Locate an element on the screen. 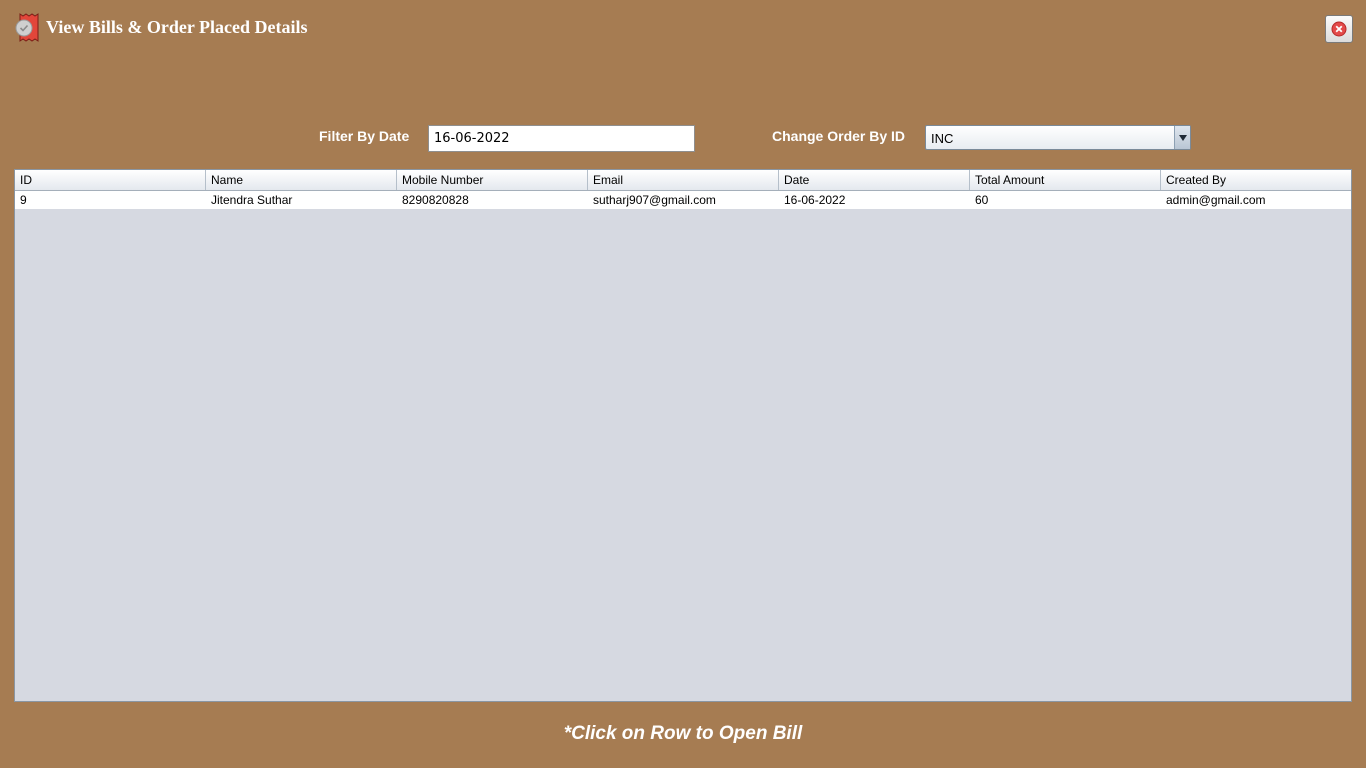 Image resolution: width=1366 pixels, height=768 pixels. change-order-label: Change Order By ID is located at coordinates (839, 136).